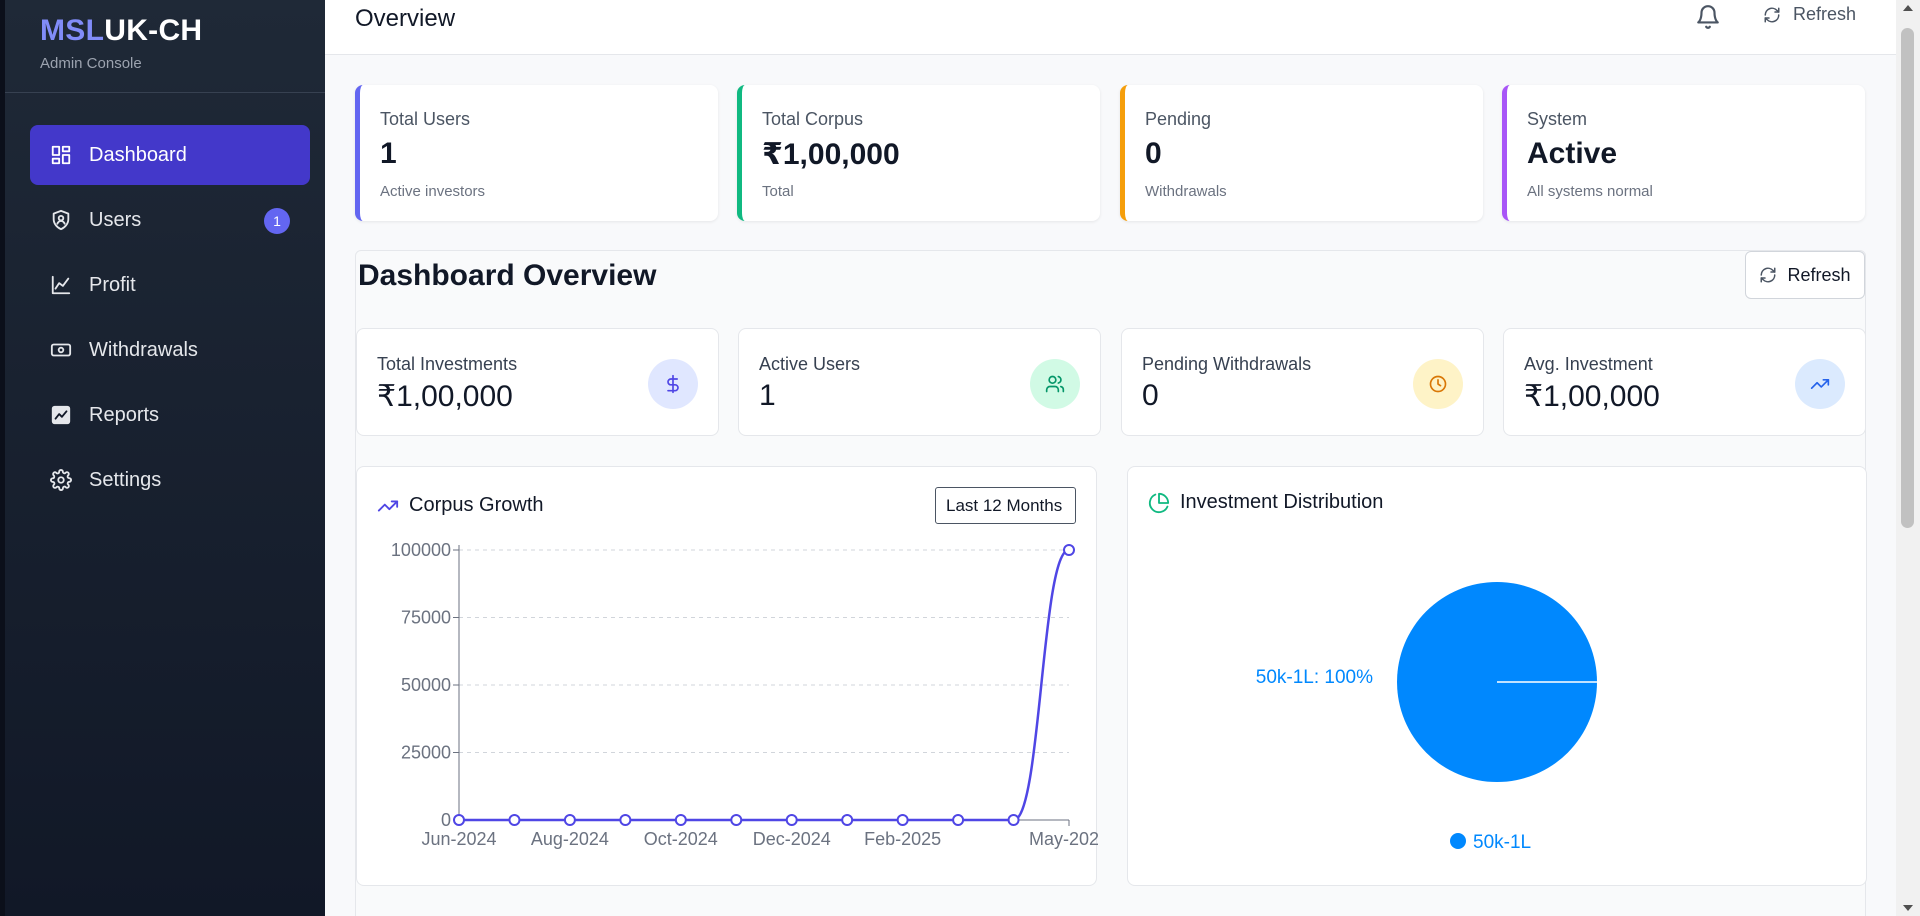  I want to click on dashboard-icon, so click(61, 155).